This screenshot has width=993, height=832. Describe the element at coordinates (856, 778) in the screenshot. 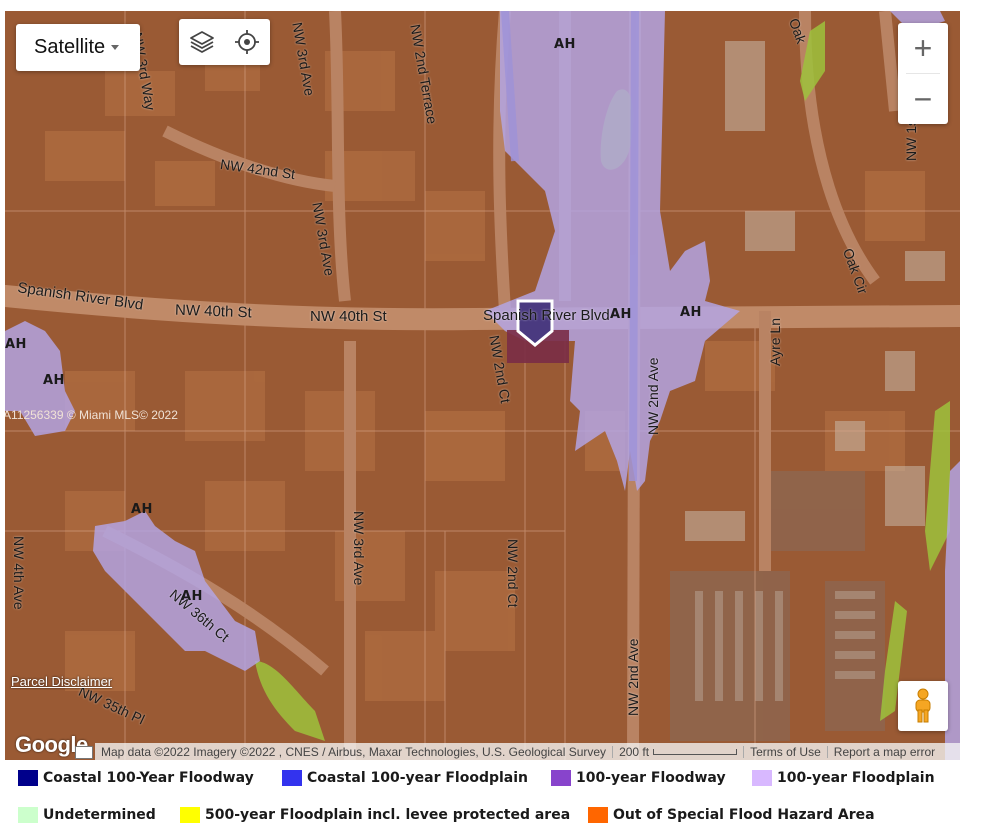

I see `legend-label: 100-year Floodplain` at that location.